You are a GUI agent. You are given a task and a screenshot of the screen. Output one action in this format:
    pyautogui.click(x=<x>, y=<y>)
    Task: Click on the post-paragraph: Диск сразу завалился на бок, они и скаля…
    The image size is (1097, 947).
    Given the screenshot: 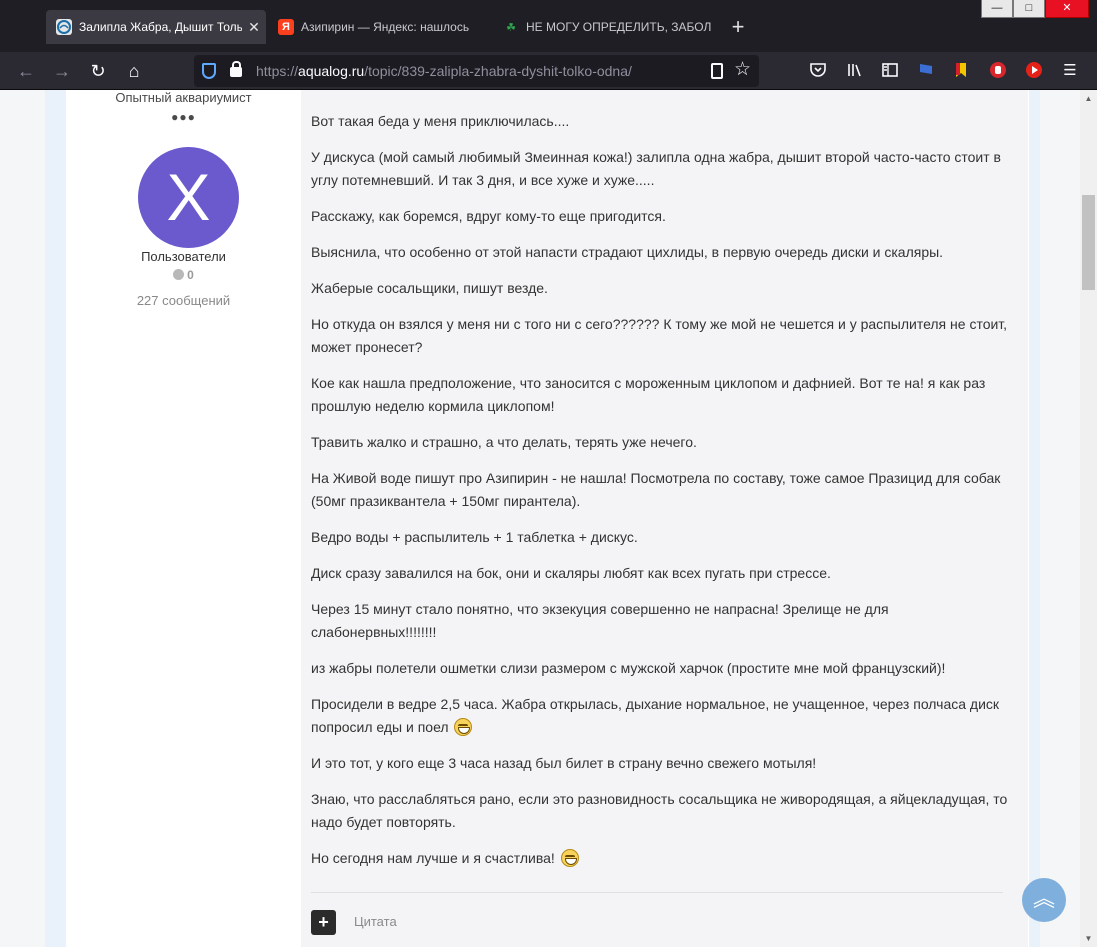 What is the action you would take?
    pyautogui.click(x=661, y=573)
    